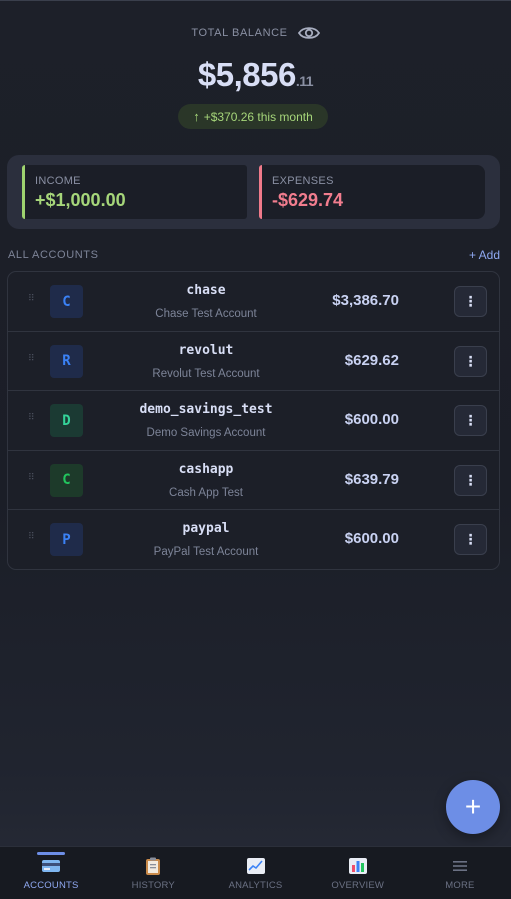  Describe the element at coordinates (66, 361) in the screenshot. I see `account-avatar: R` at that location.